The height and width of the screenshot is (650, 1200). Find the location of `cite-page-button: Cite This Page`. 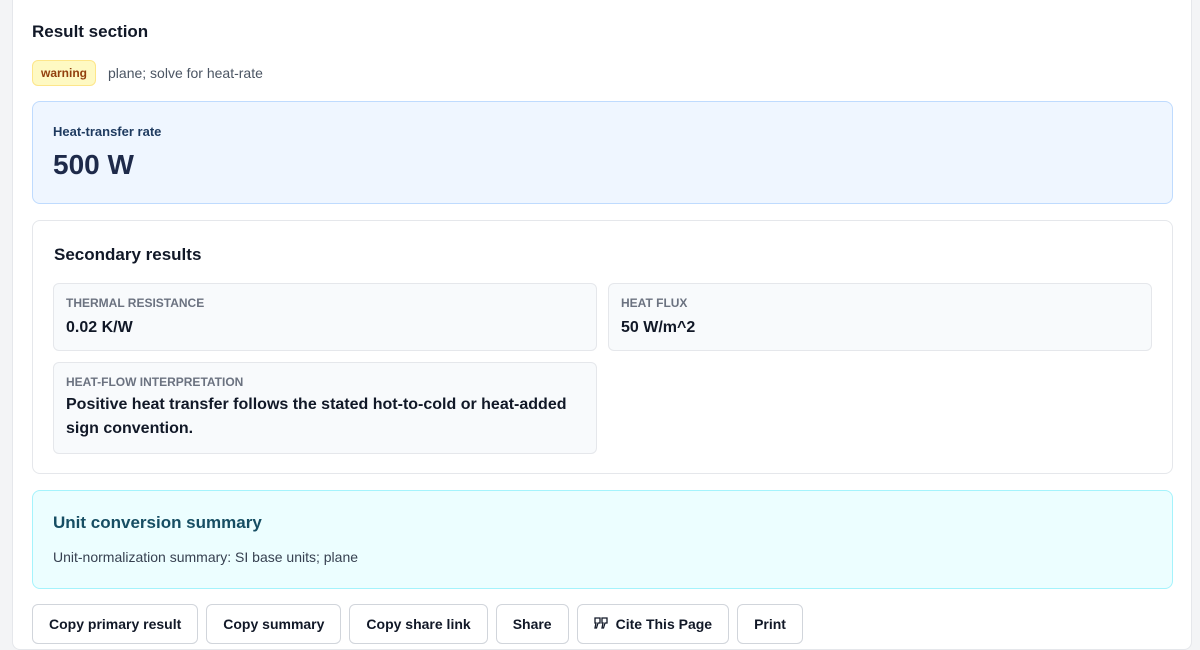

cite-page-button: Cite This Page is located at coordinates (653, 624).